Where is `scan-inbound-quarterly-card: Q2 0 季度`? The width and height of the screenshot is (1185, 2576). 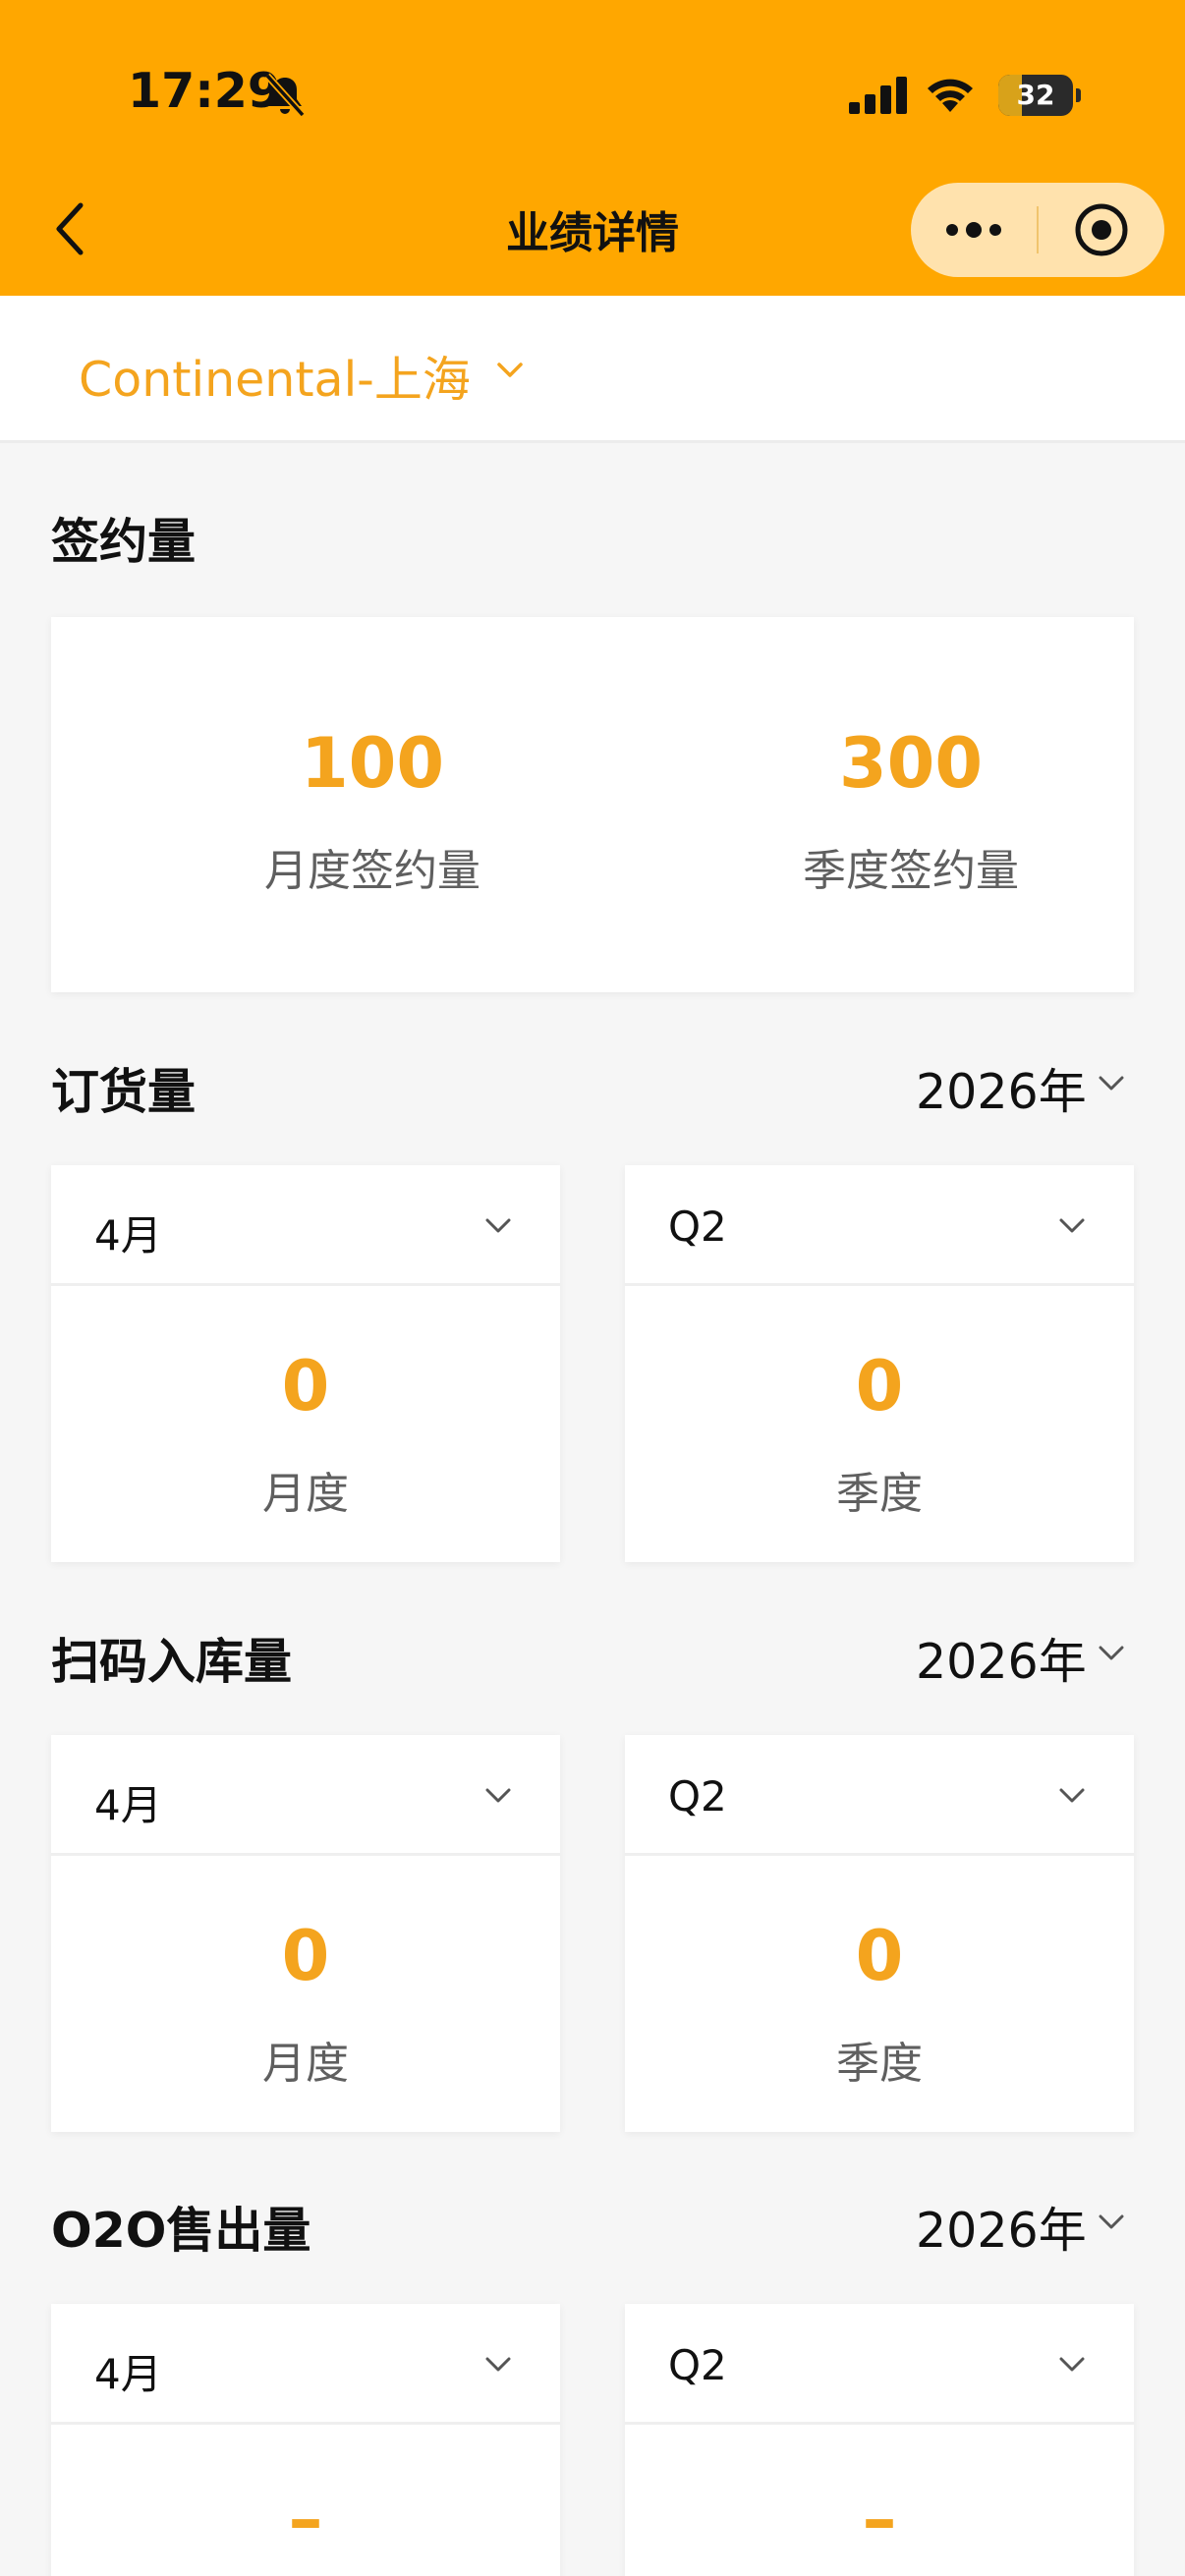
scan-inbound-quarterly-card: Q2 0 季度 is located at coordinates (880, 1933).